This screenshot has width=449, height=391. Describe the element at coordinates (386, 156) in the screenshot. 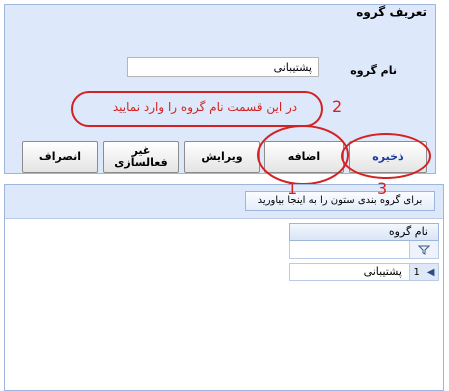

I see `save-ellipse` at that location.